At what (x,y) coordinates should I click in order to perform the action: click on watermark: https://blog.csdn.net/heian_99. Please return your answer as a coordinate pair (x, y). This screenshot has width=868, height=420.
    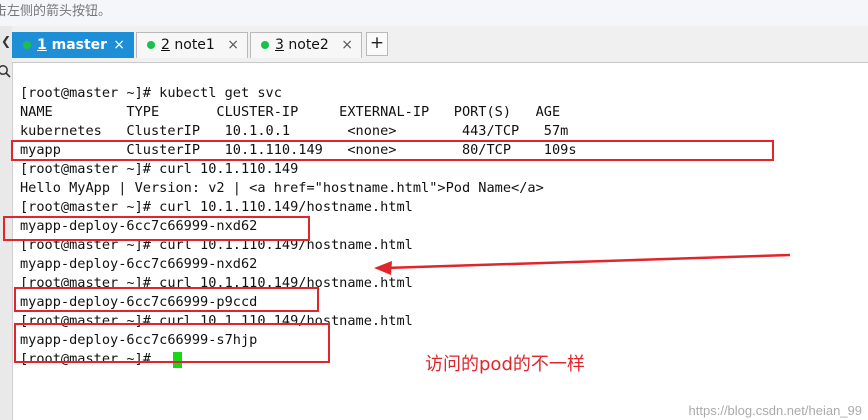
    Looking at the image, I should click on (775, 410).